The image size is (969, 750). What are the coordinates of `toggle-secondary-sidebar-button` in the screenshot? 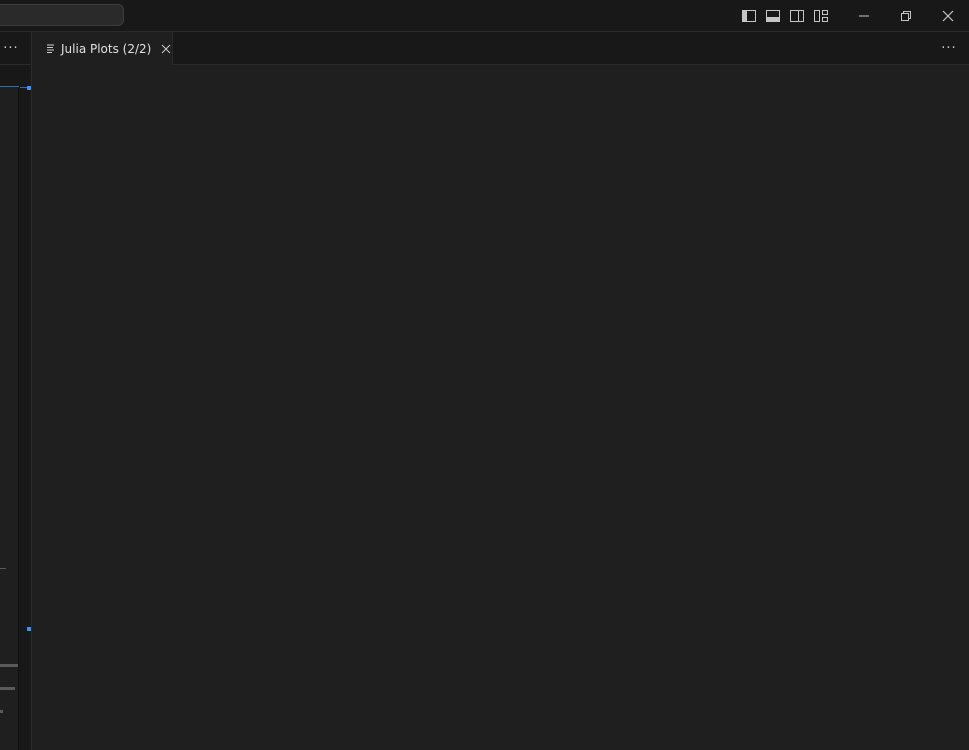 It's located at (797, 16).